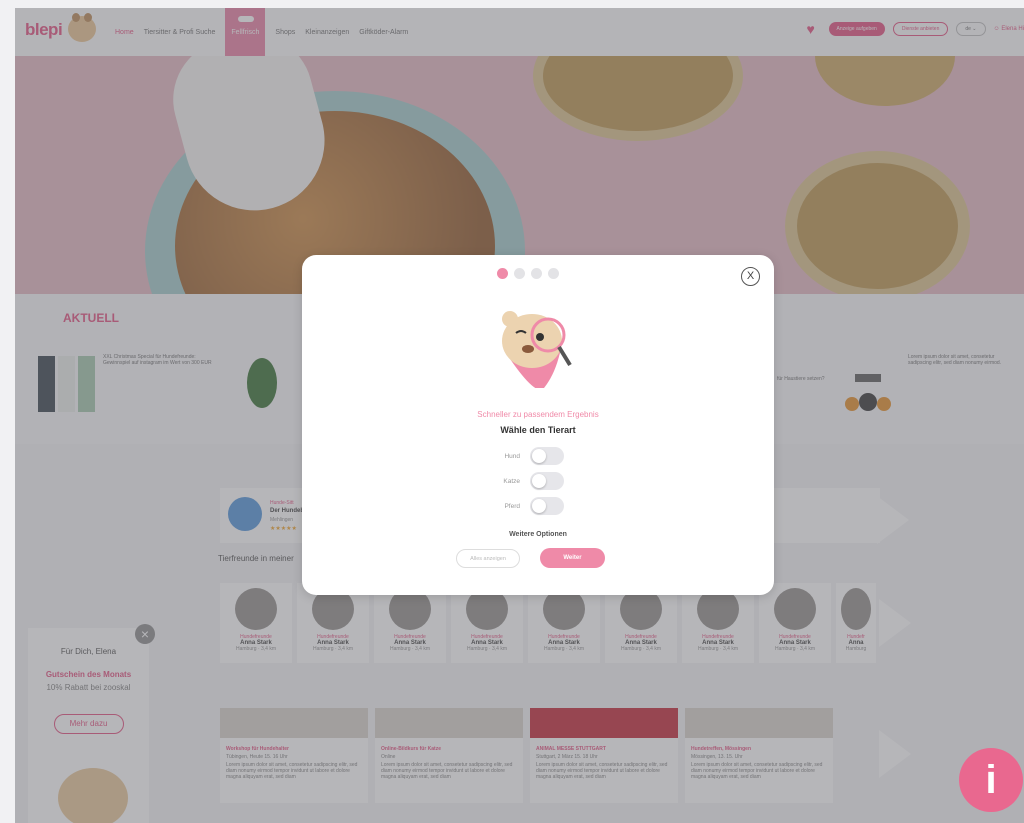 Image resolution: width=1024 pixels, height=823 pixels. Describe the element at coordinates (991, 780) in the screenshot. I see `info-icon: i` at that location.